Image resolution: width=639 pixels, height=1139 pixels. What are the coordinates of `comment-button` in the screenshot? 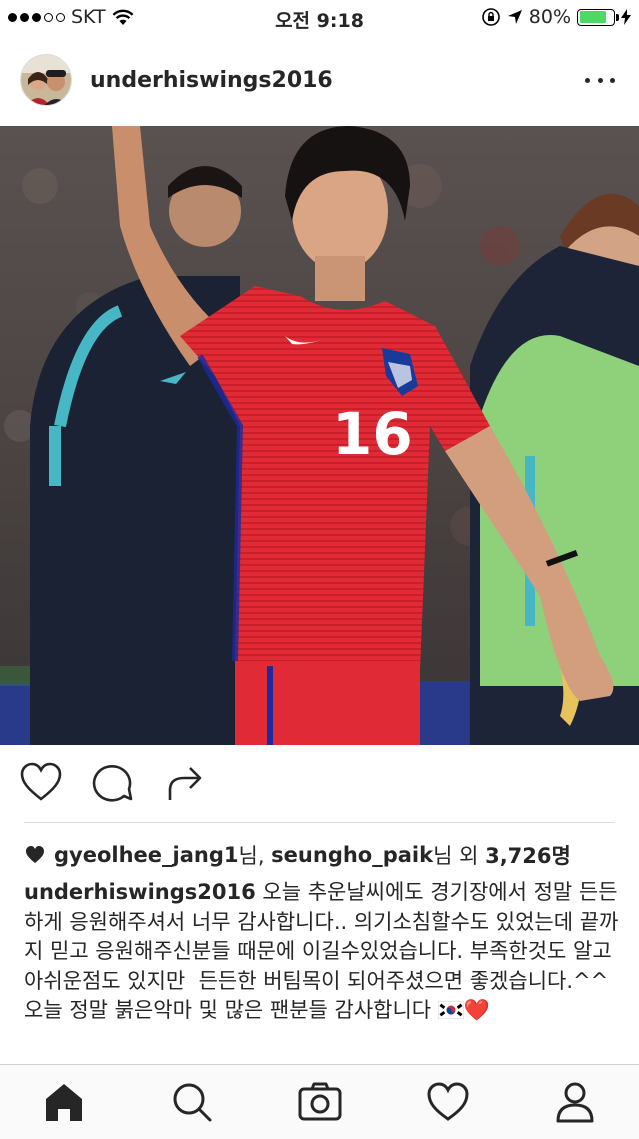 It's located at (113, 783).